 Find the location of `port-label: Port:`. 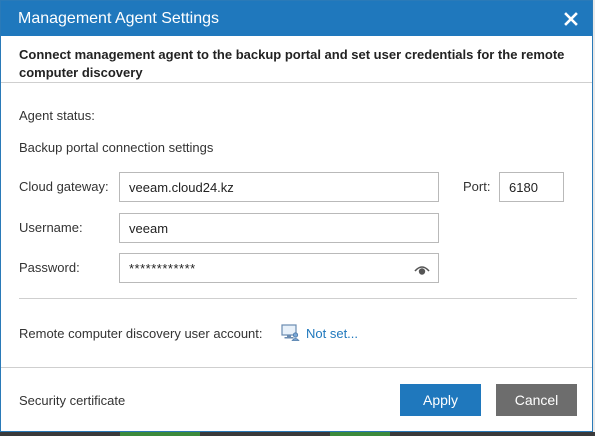

port-label: Port: is located at coordinates (477, 186).